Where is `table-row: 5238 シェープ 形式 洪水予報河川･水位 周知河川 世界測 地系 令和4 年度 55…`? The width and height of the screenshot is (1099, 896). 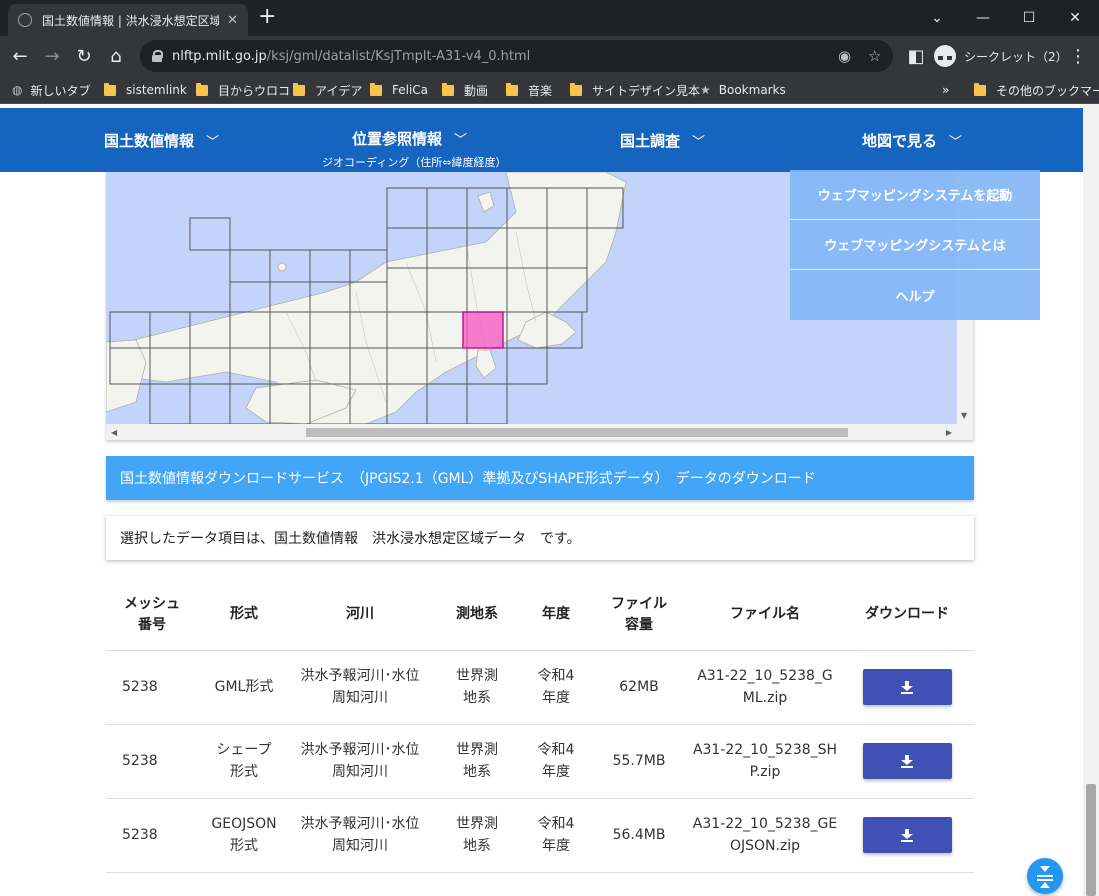 table-row: 5238 シェープ 形式 洪水予報河川･水位 周知河川 世界測 地系 令和4 年度 55… is located at coordinates (540, 761).